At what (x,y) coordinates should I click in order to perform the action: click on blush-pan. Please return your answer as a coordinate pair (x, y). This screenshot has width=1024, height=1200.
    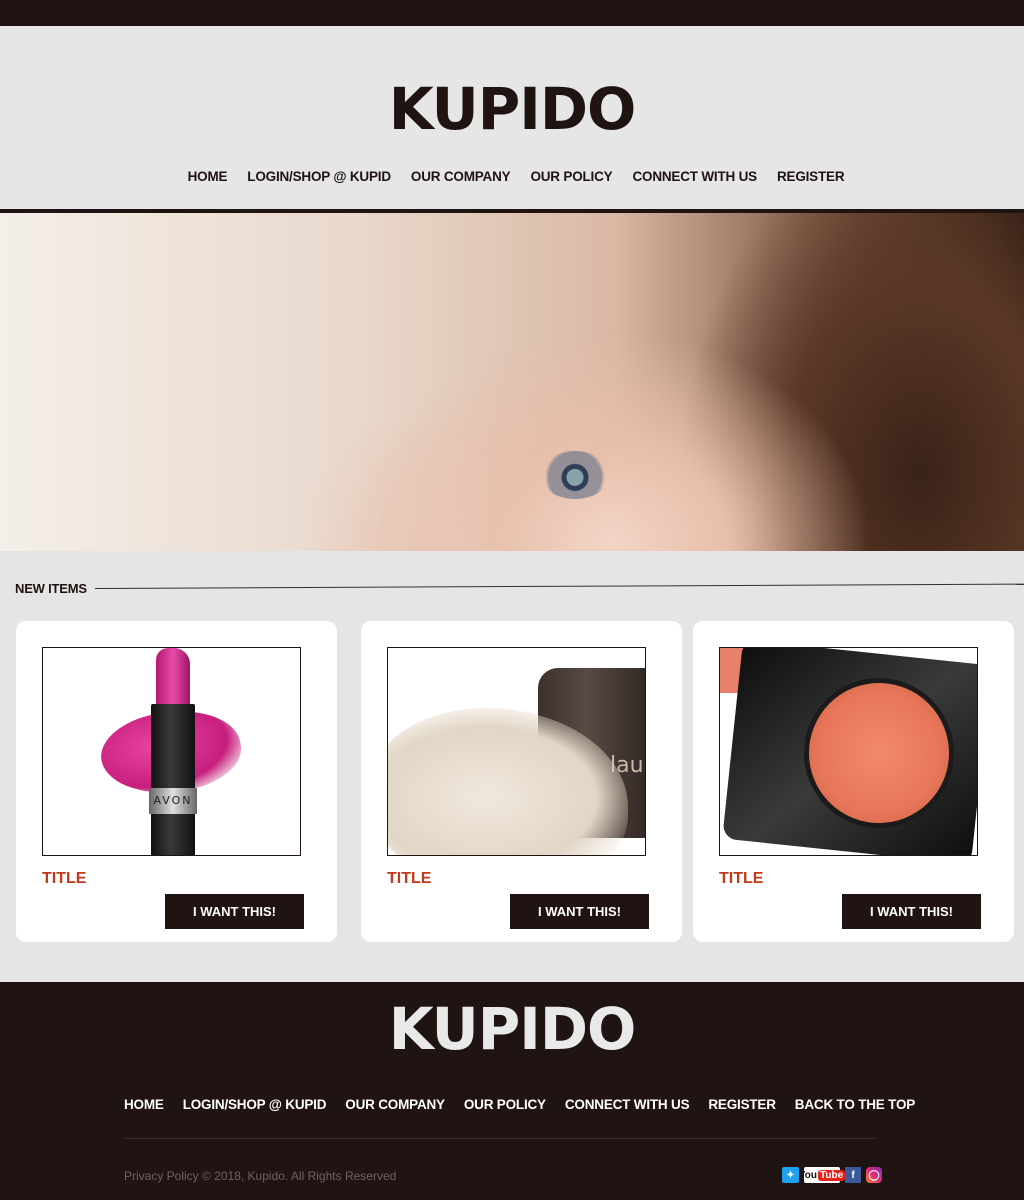
    Looking at the image, I should click on (879, 753).